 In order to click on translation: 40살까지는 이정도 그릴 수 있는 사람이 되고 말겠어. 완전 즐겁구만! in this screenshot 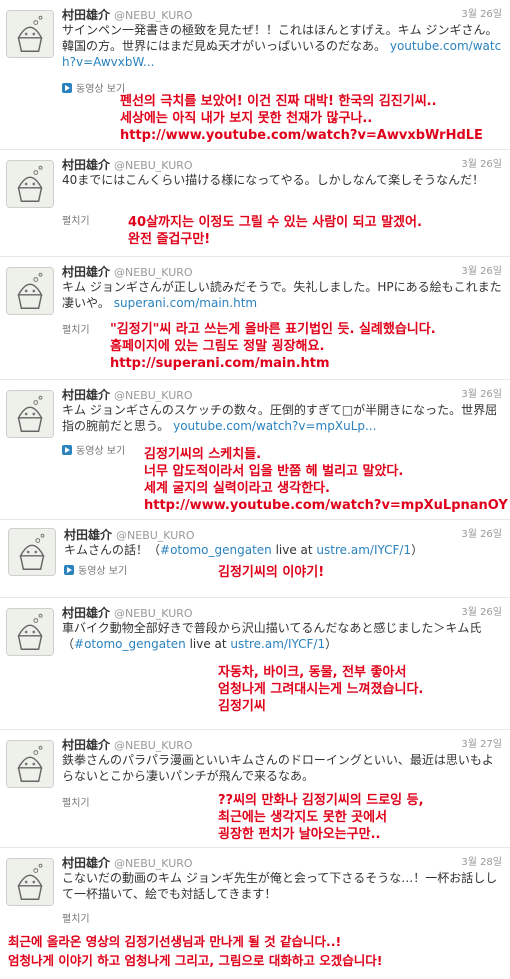, I will do `click(275, 231)`.